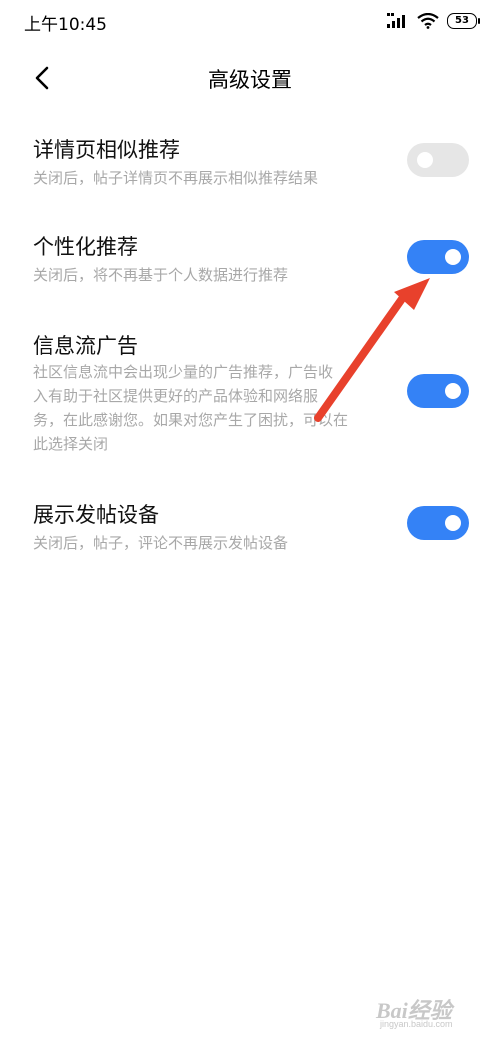 The width and height of the screenshot is (500, 1041). Describe the element at coordinates (106, 150) in the screenshot. I see `setting-title: 详情页相似推荐` at that location.